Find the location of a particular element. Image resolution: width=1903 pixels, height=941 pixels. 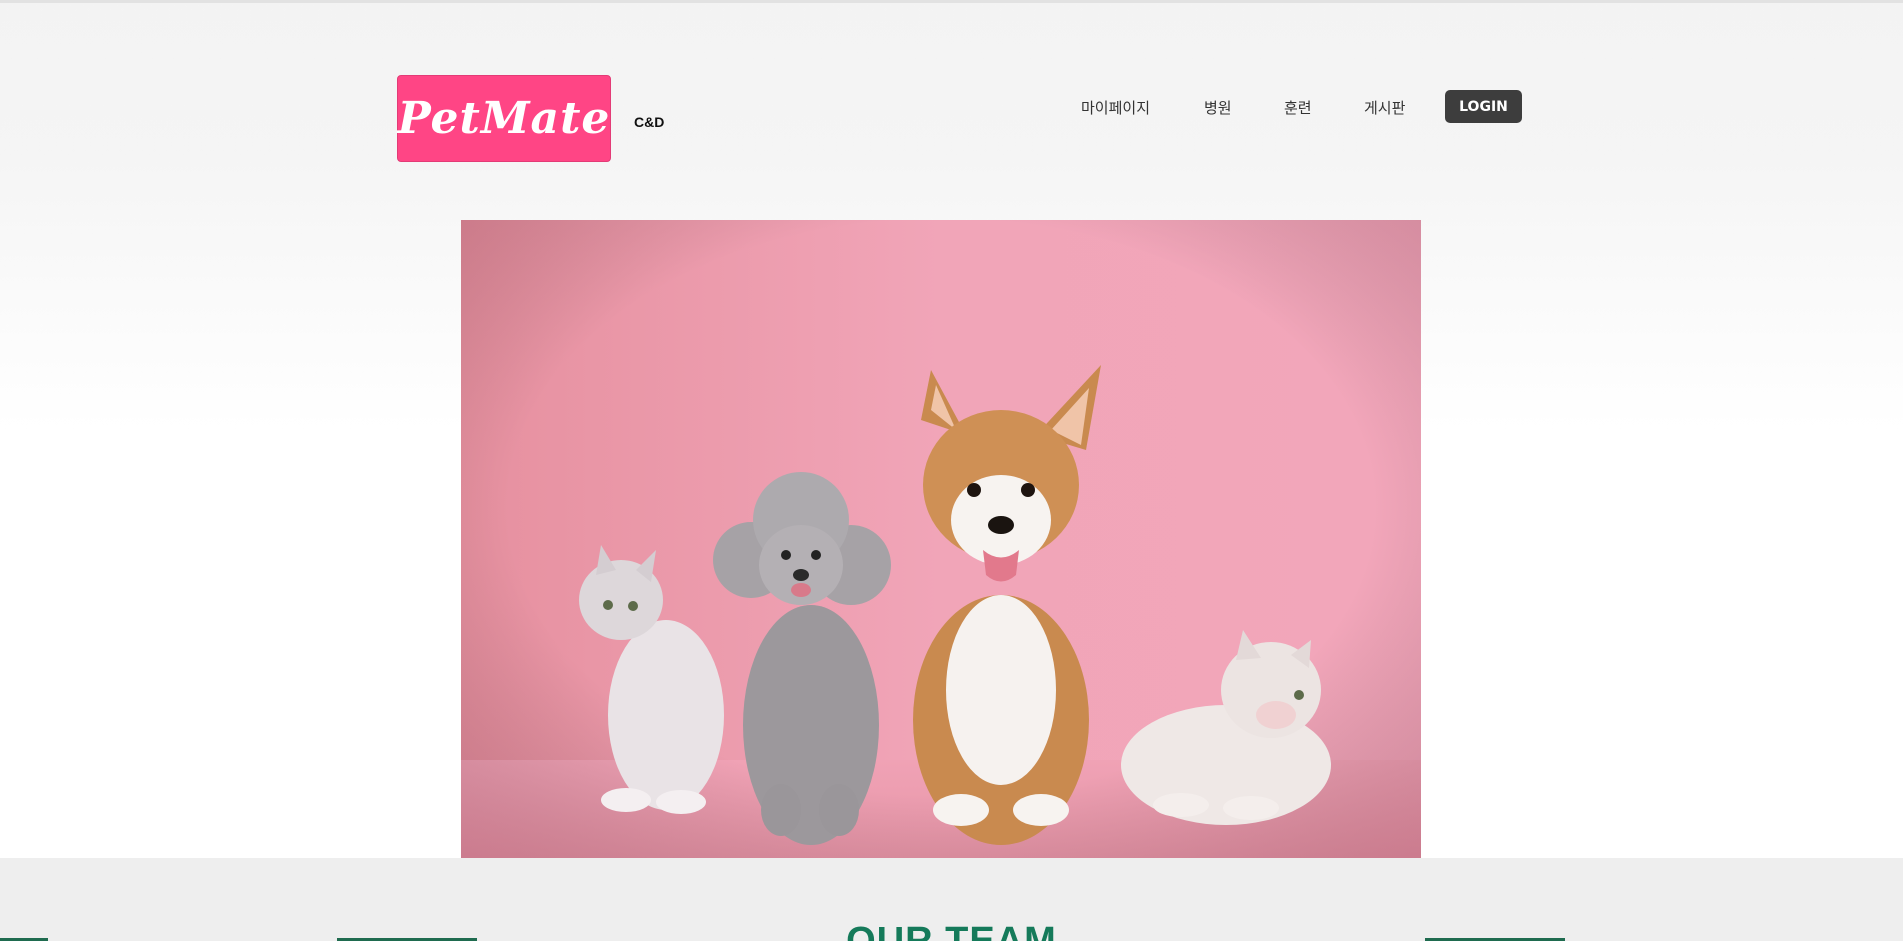

nav-hospital: 병원 is located at coordinates (1218, 107).